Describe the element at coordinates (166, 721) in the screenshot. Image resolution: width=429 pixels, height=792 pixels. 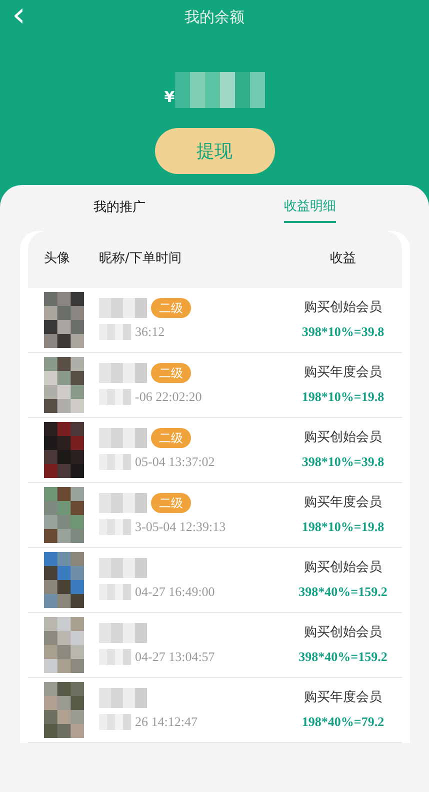
I see `order-time: 26 14:12:47` at that location.